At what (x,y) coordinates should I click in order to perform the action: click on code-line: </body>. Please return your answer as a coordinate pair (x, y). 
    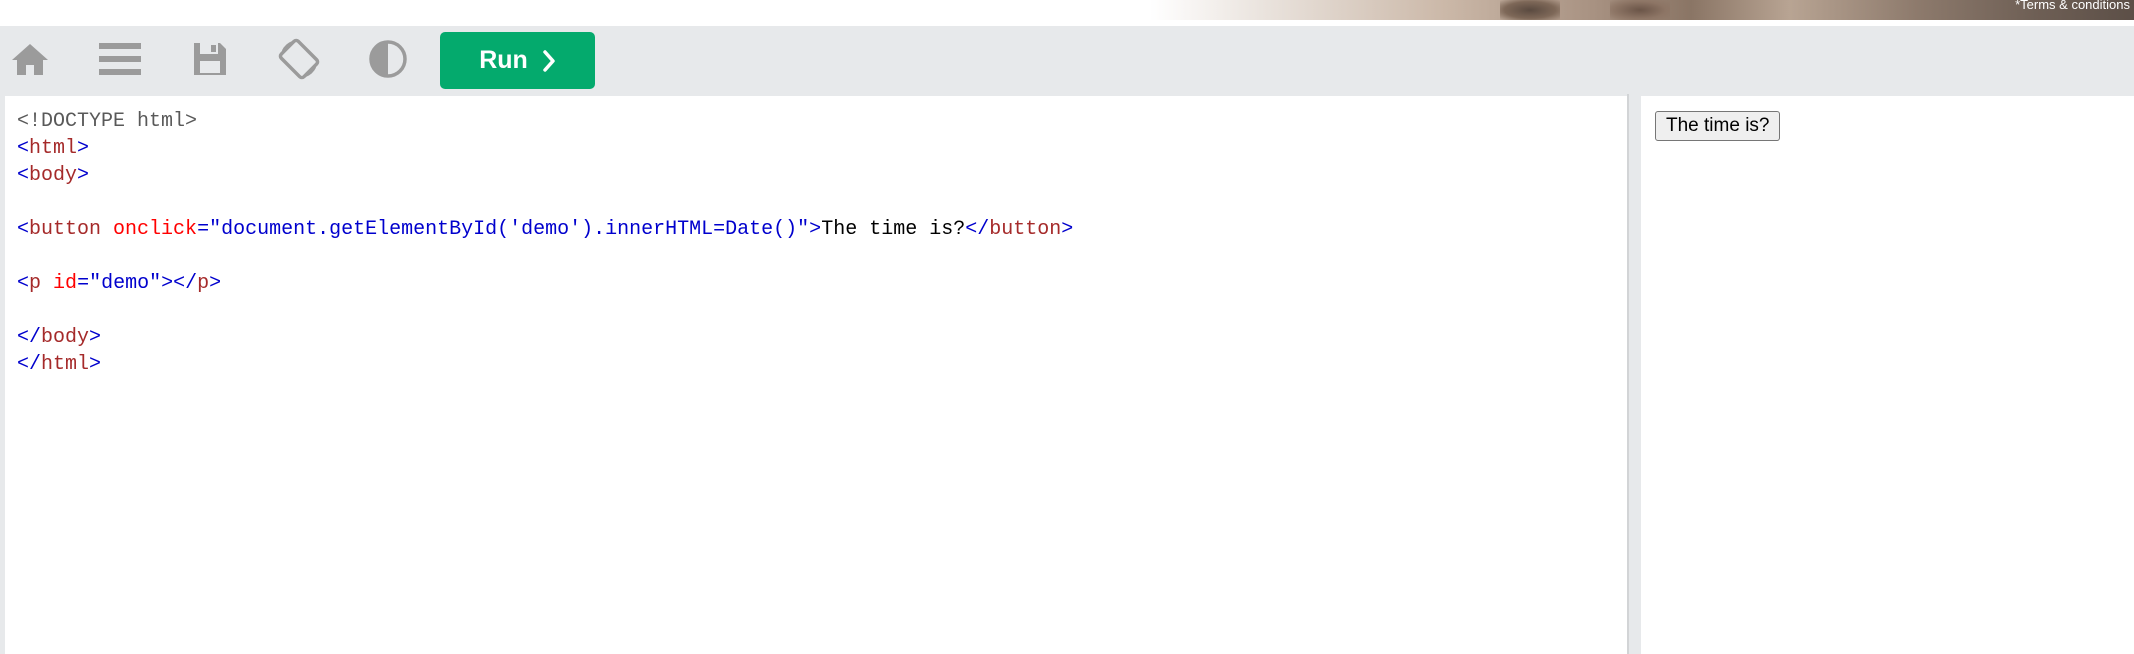
    Looking at the image, I should click on (545, 337).